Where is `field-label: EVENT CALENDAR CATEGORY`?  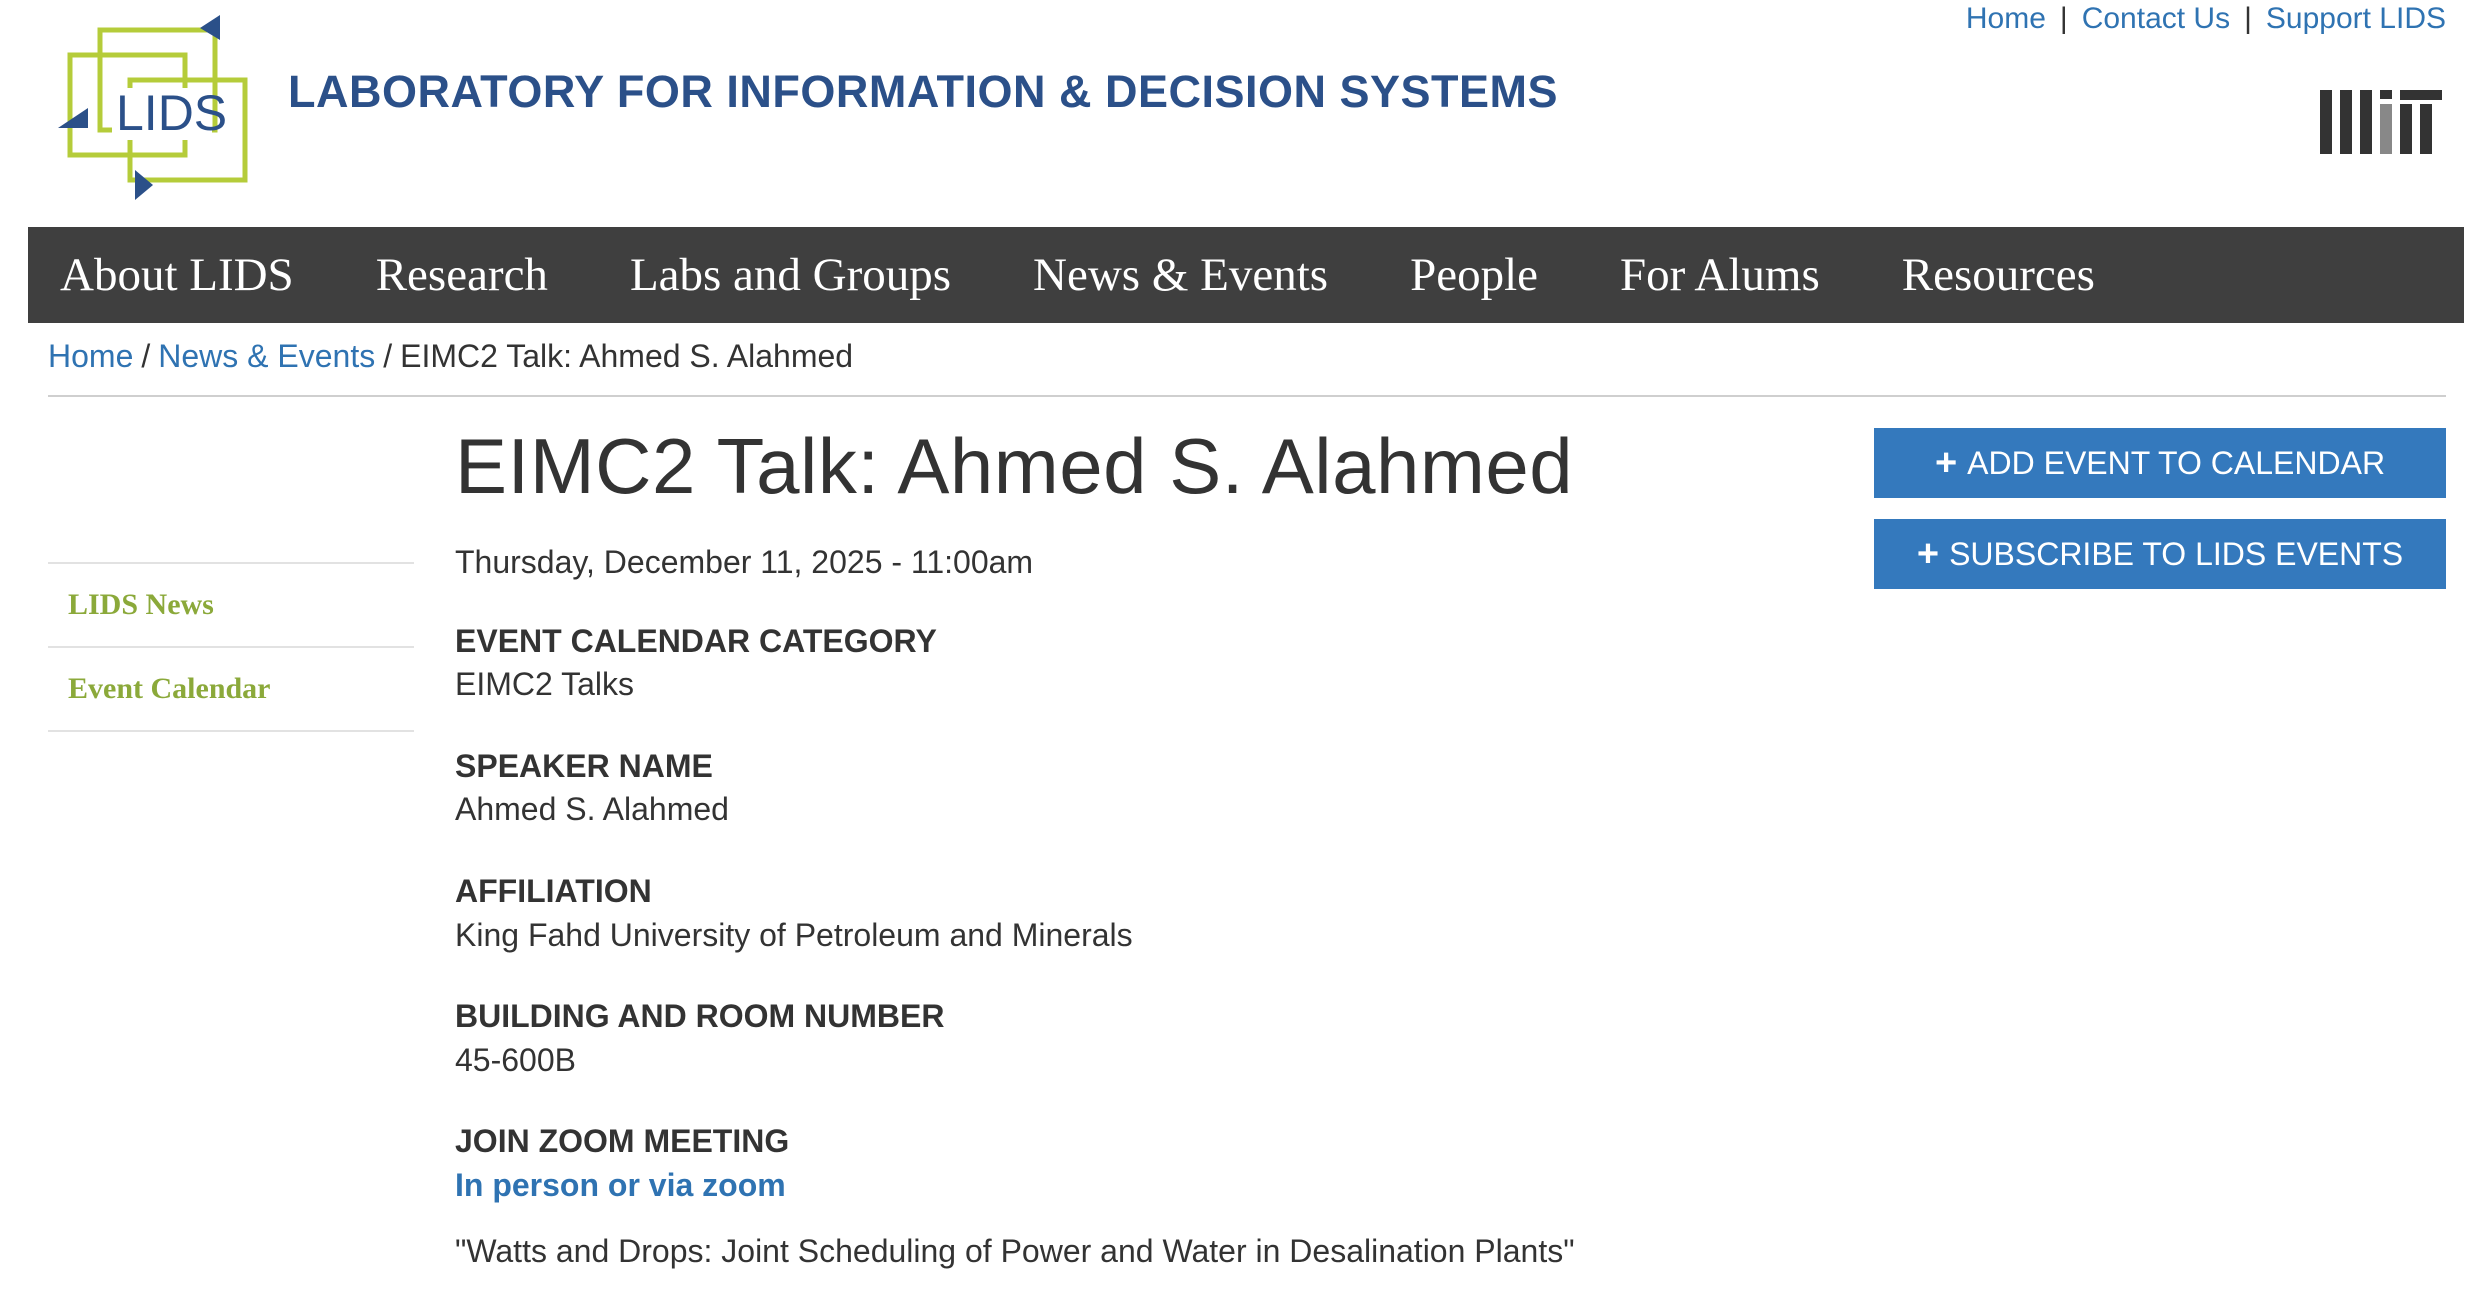
field-label: EVENT CALENDAR CATEGORY is located at coordinates (696, 640).